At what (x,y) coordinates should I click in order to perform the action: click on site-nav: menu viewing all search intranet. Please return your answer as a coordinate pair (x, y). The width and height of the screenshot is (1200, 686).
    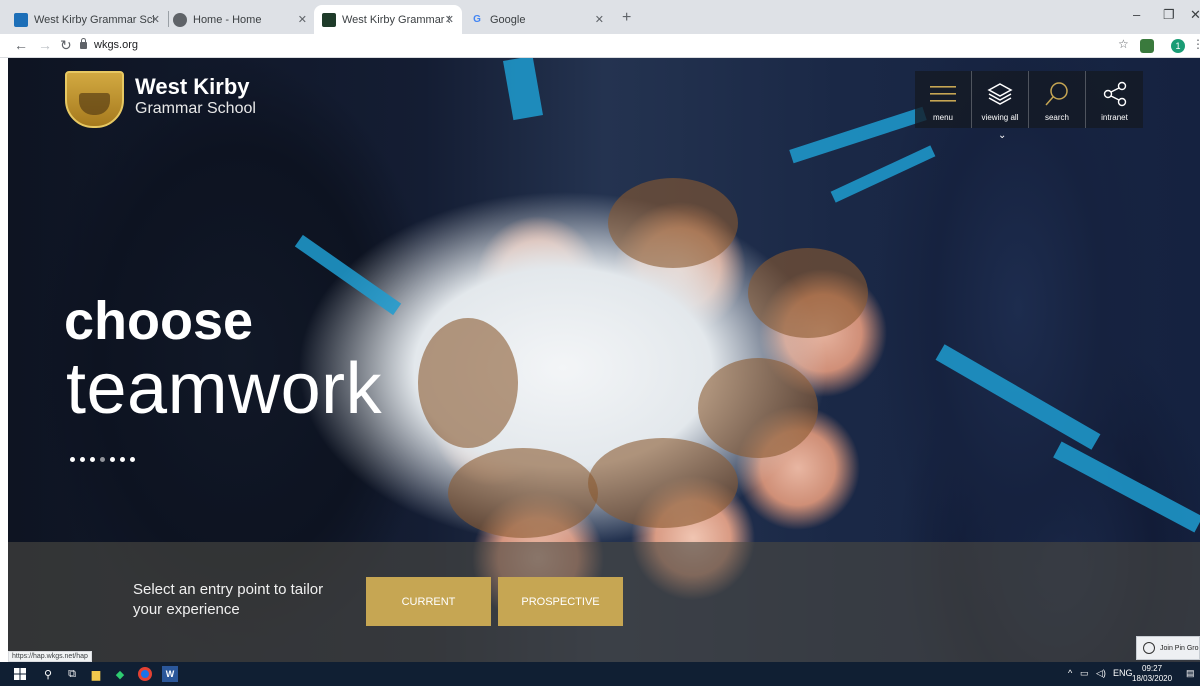
    Looking at the image, I should click on (1029, 99).